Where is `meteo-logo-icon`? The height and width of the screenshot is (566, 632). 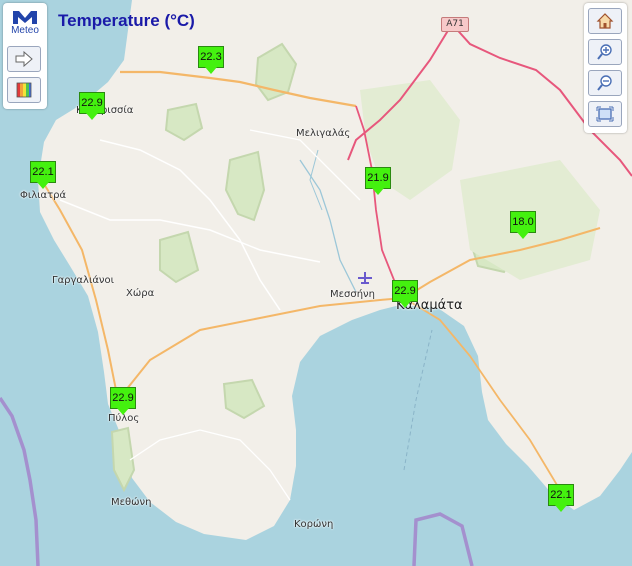
meteo-logo-icon is located at coordinates (25, 17).